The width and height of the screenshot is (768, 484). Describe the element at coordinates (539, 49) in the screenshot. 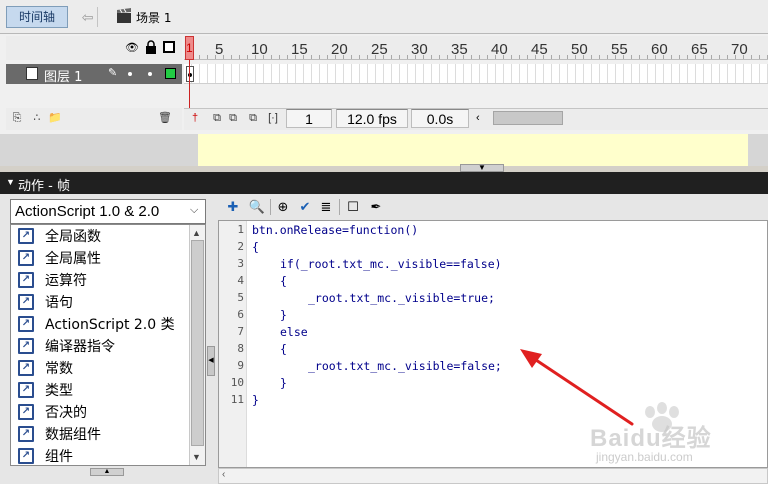

I see `ruler-number: 45` at that location.